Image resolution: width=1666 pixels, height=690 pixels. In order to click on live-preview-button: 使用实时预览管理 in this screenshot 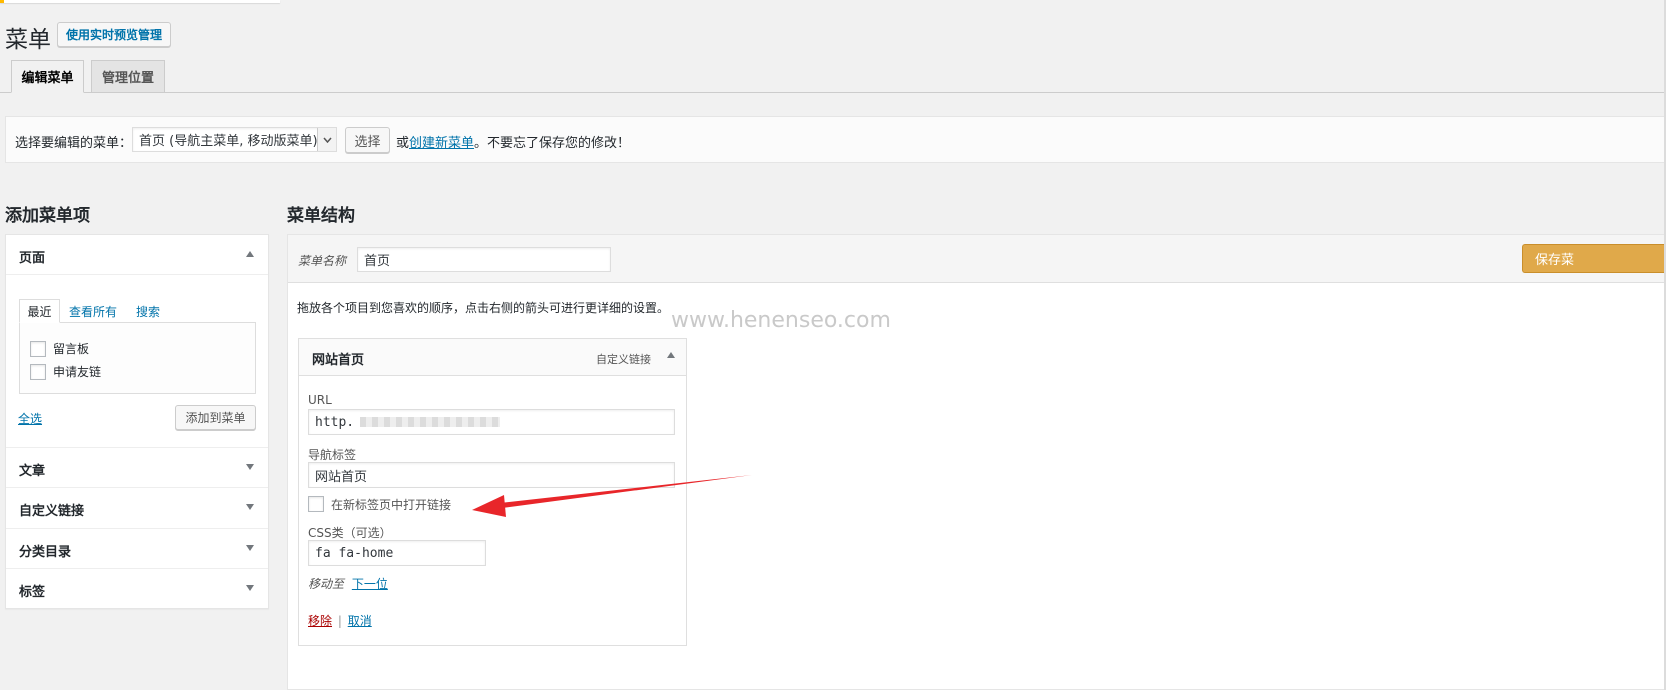, I will do `click(114, 34)`.